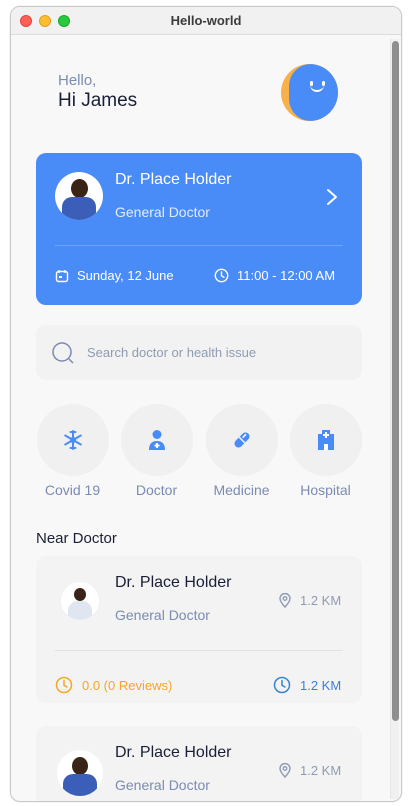  What do you see at coordinates (325, 440) in the screenshot?
I see `hospital-icon` at bounding box center [325, 440].